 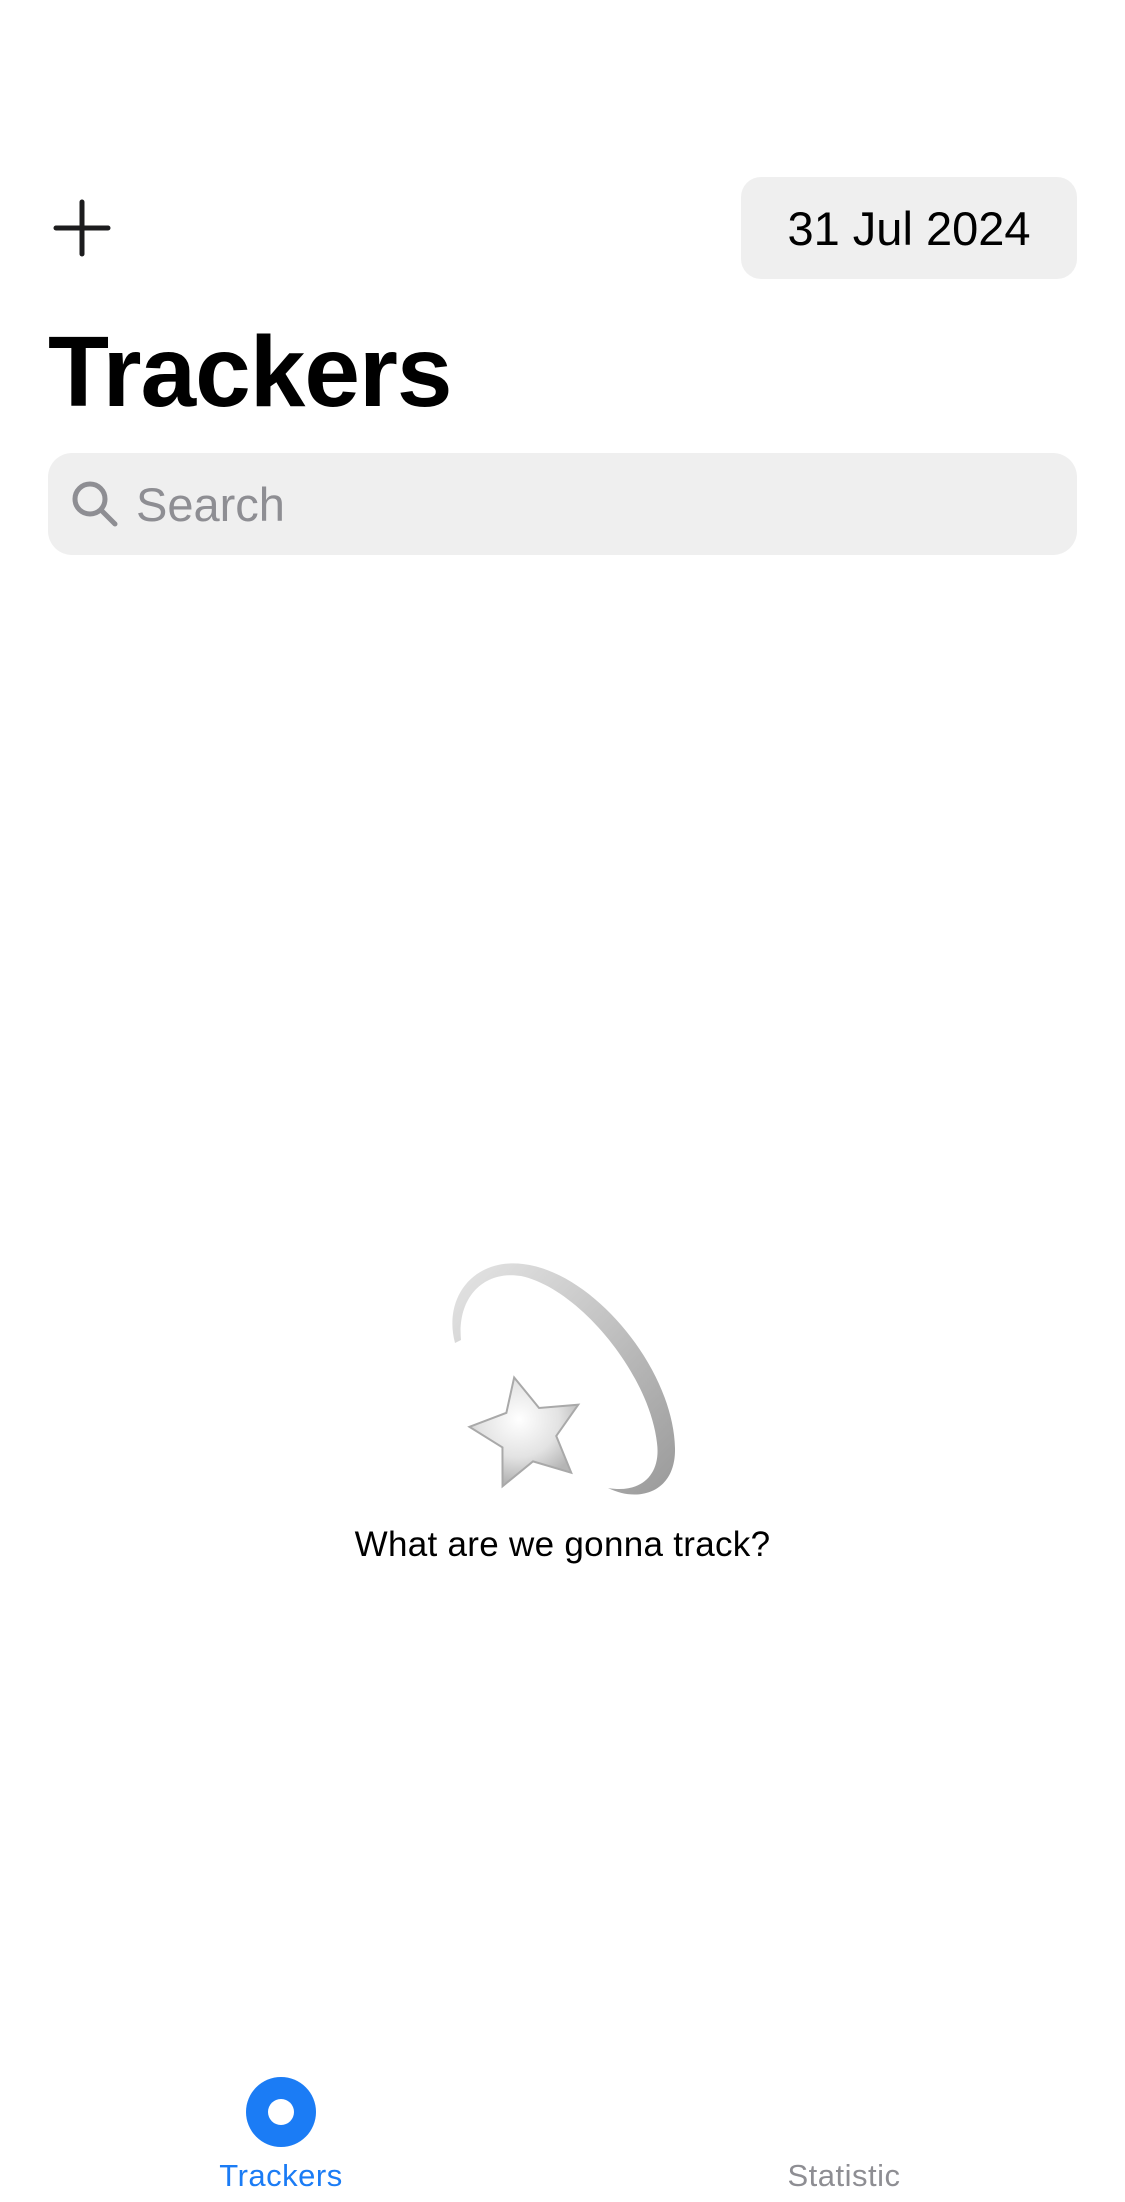 I want to click on search-icon, so click(x=95, y=504).